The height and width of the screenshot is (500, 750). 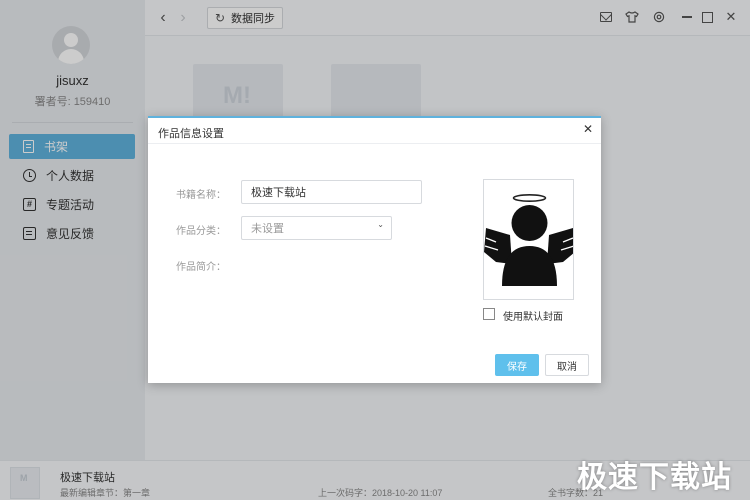 What do you see at coordinates (267, 229) in the screenshot?
I see `category-value: 未设置` at bounding box center [267, 229].